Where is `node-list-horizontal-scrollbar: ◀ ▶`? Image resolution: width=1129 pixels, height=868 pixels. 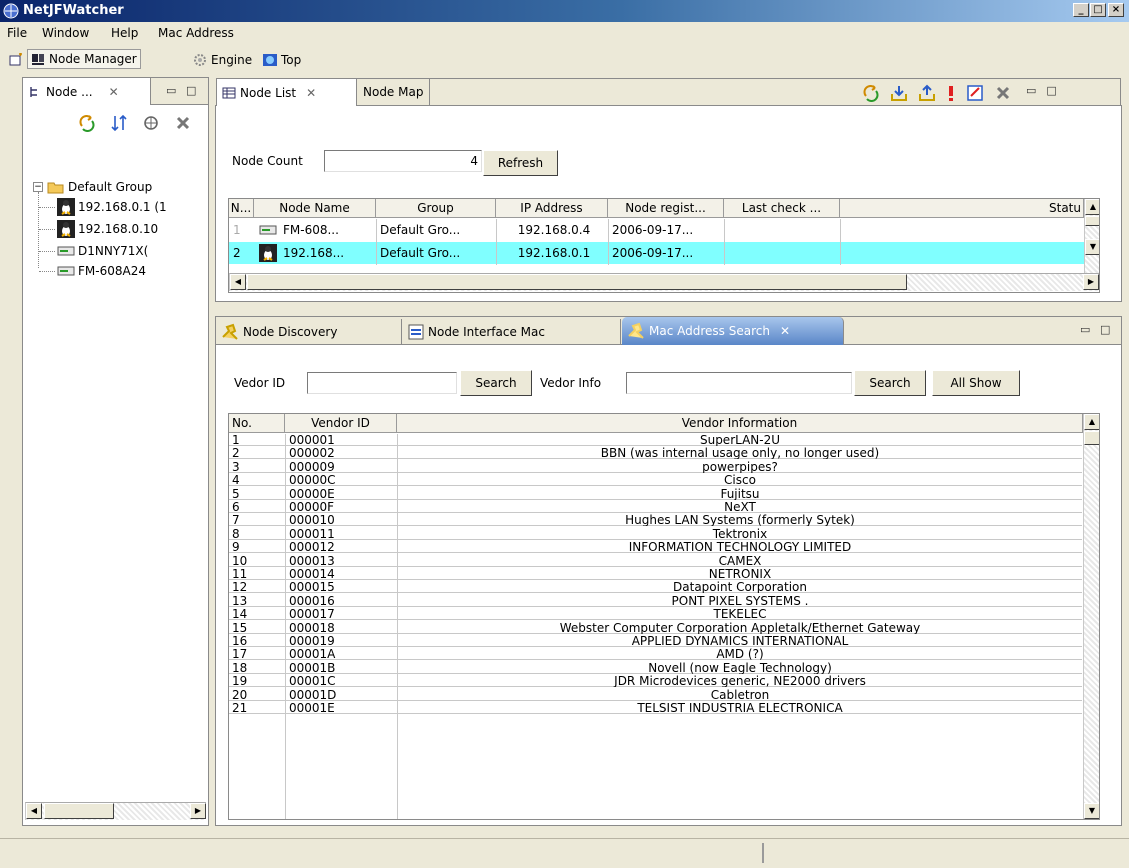 node-list-horizontal-scrollbar: ◀ ▶ is located at coordinates (664, 282).